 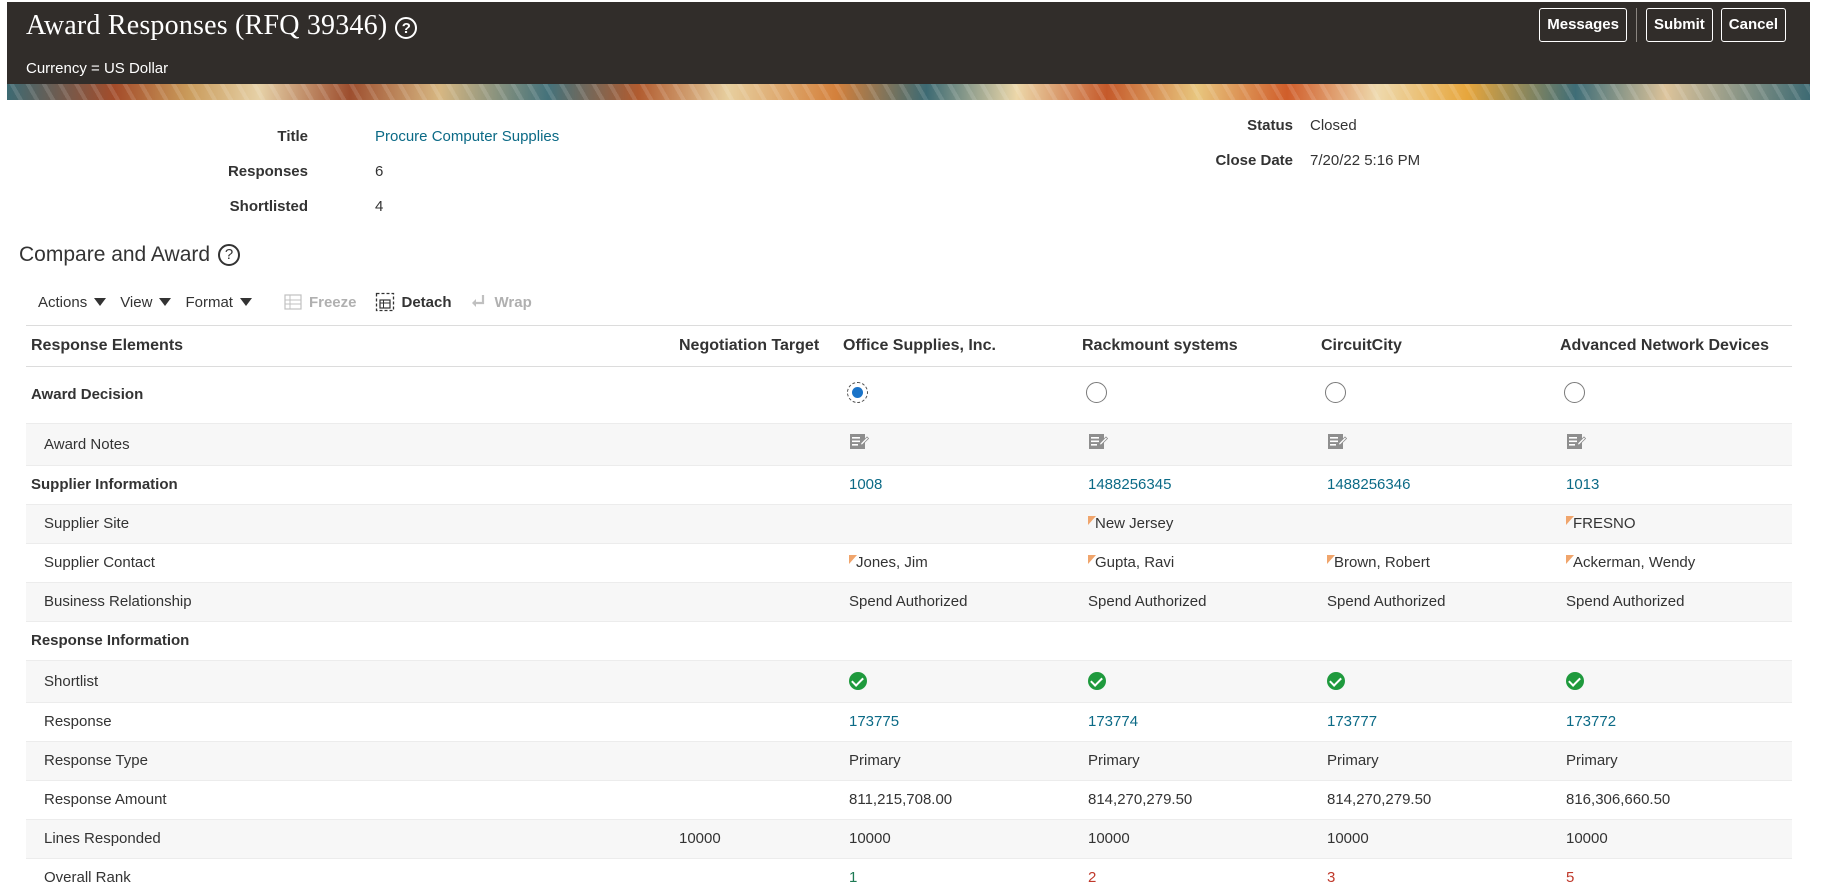 What do you see at coordinates (865, 484) in the screenshot?
I see `supplier-number-link: 1008` at bounding box center [865, 484].